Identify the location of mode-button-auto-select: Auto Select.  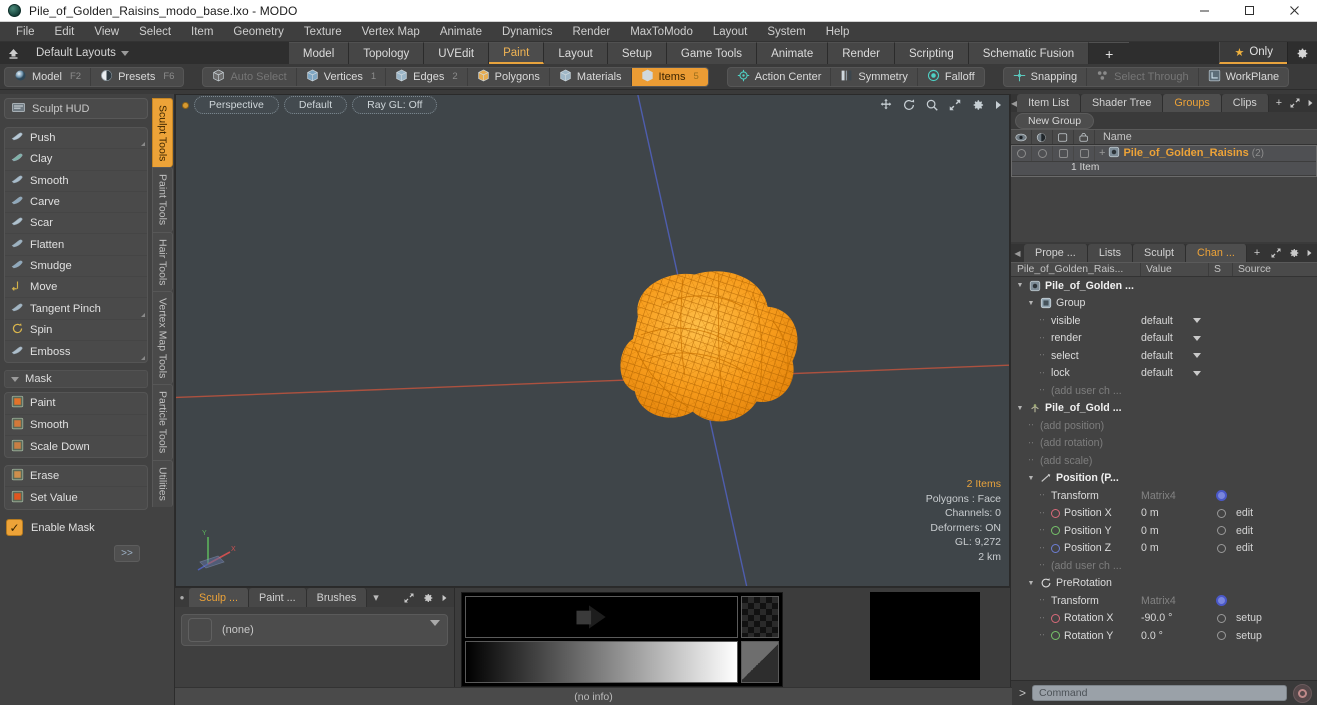
(250, 76).